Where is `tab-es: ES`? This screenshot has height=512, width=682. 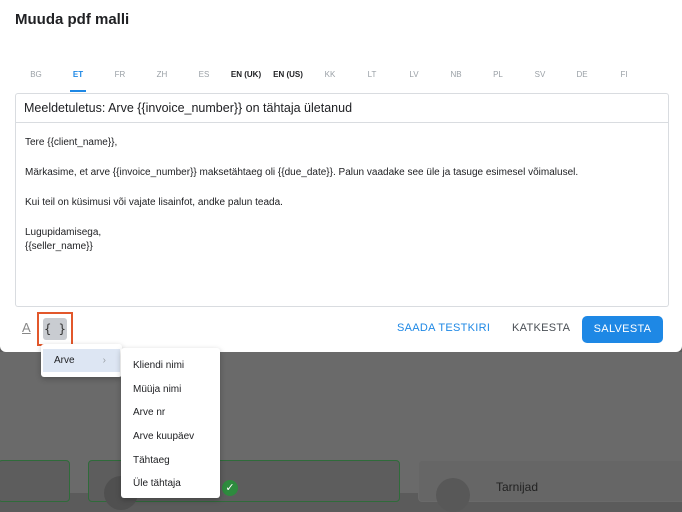 tab-es: ES is located at coordinates (204, 78).